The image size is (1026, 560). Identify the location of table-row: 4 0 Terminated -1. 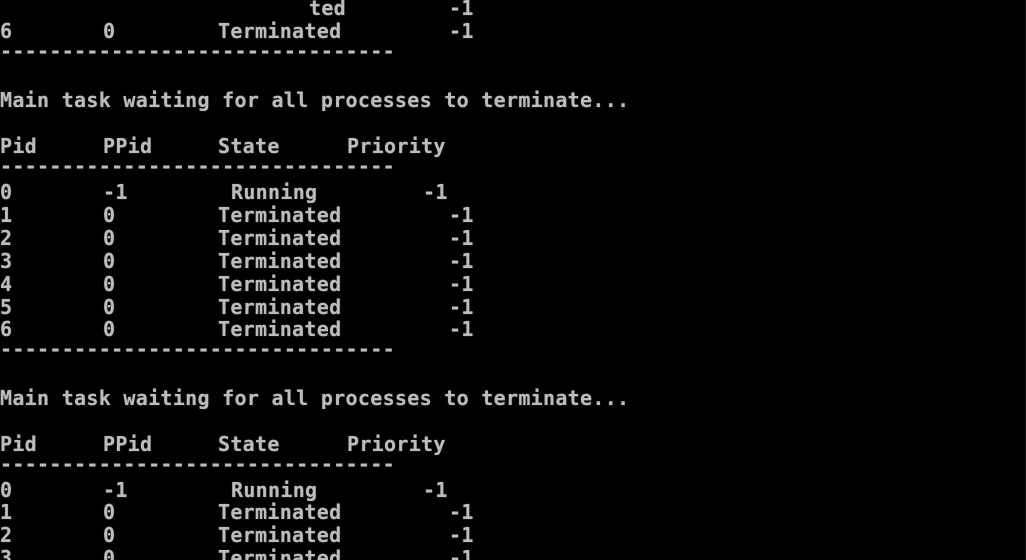
(236, 284).